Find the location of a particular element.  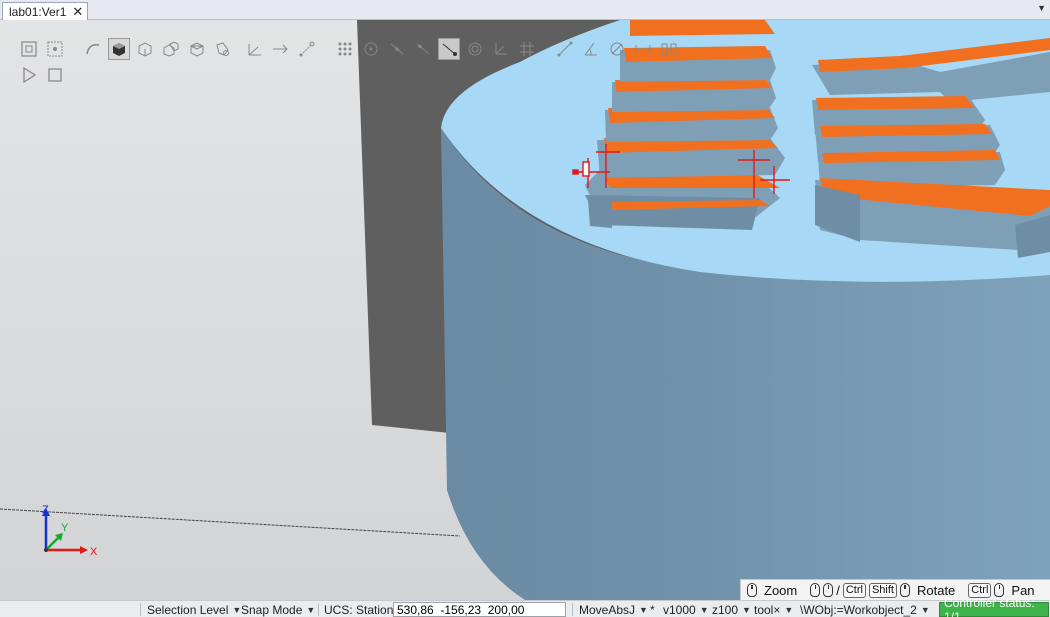

wobj-dropdown: \WObj:=Workobject_2 ▼ is located at coordinates (865, 609).